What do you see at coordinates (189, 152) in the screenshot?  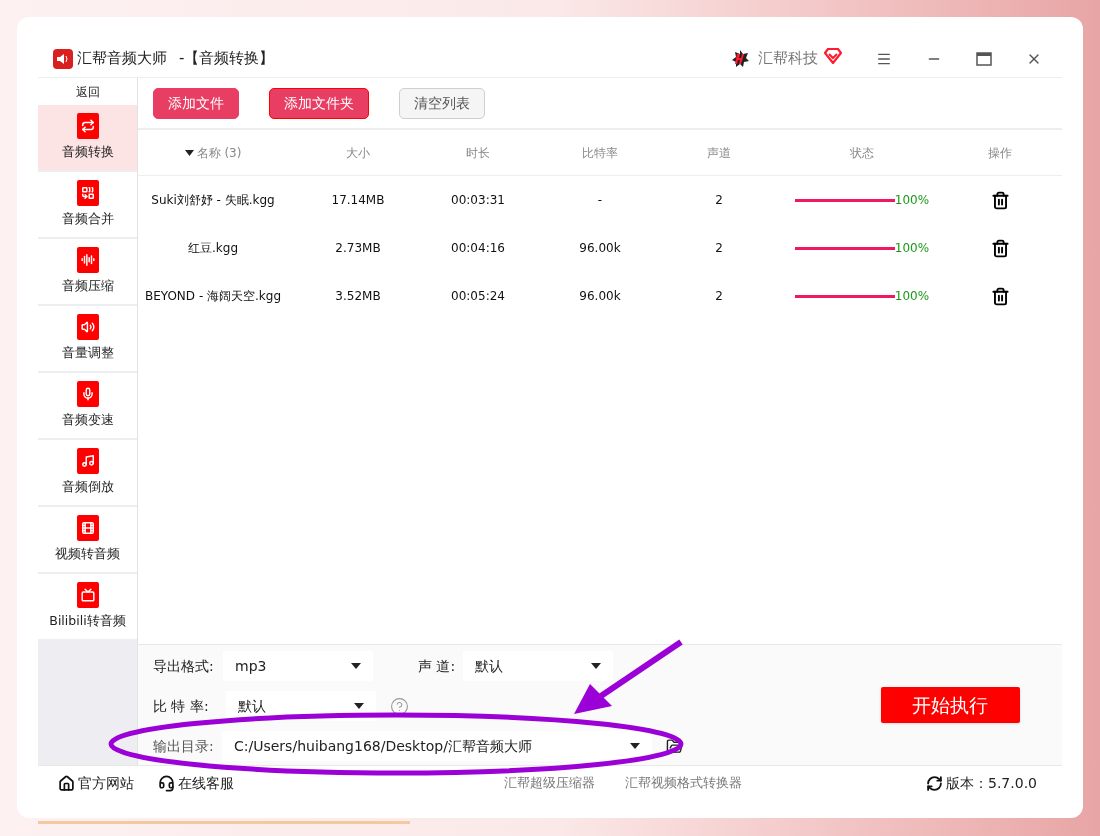 I see `sort-caret-icon` at bounding box center [189, 152].